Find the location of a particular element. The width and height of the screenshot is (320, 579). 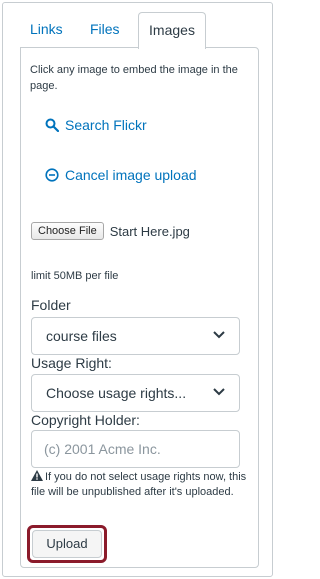

file-picker: Choose File Start Here.jpg is located at coordinates (110, 231).